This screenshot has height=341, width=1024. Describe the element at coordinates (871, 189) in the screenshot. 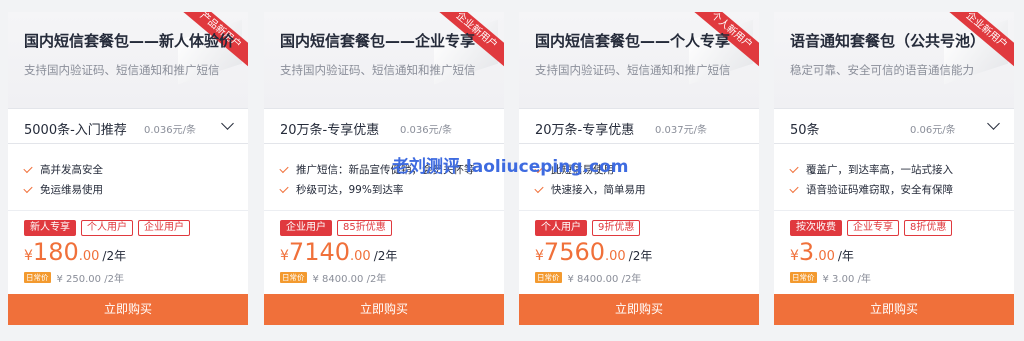

I see `feature-item: 语音验证码难窃取，安全有保障` at that location.